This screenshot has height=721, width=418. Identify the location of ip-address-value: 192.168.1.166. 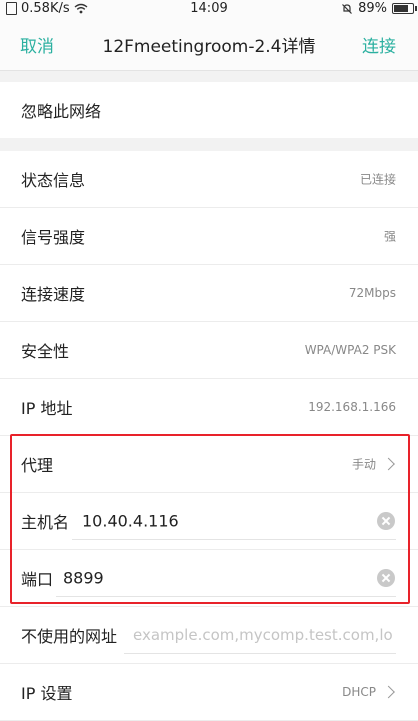
(352, 407).